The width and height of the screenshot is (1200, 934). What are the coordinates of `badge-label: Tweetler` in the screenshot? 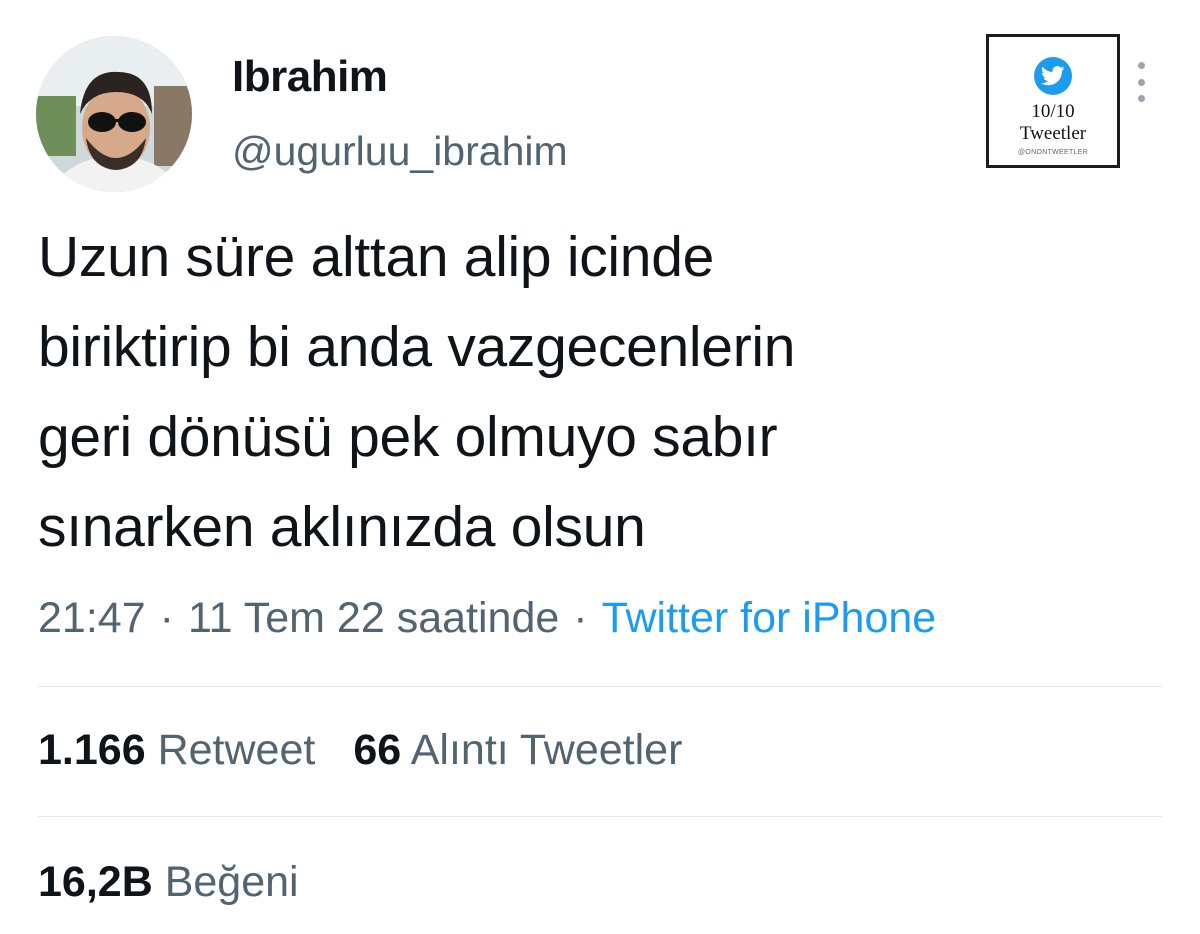 It's located at (1053, 133).